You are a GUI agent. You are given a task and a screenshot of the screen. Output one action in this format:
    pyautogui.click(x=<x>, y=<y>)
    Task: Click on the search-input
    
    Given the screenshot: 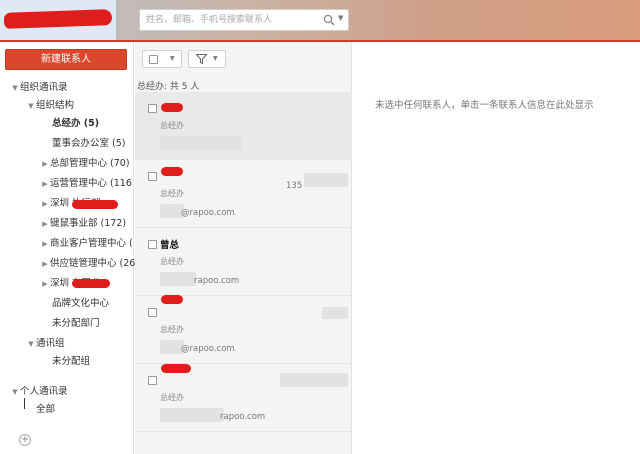 What is the action you would take?
    pyautogui.click(x=231, y=20)
    